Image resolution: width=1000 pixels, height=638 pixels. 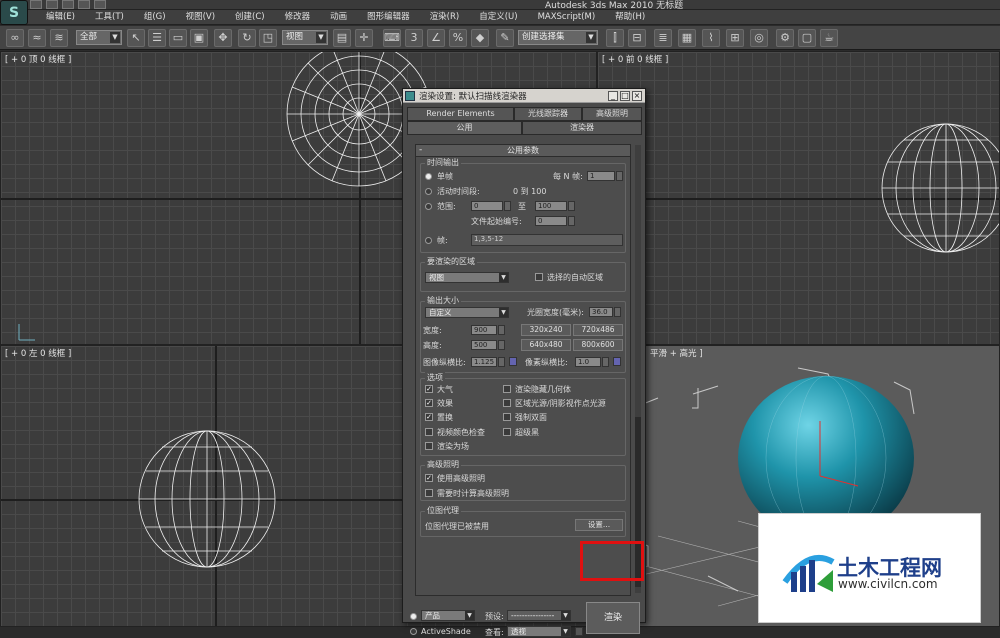 I want to click on height-input: 500, so click(x=484, y=345).